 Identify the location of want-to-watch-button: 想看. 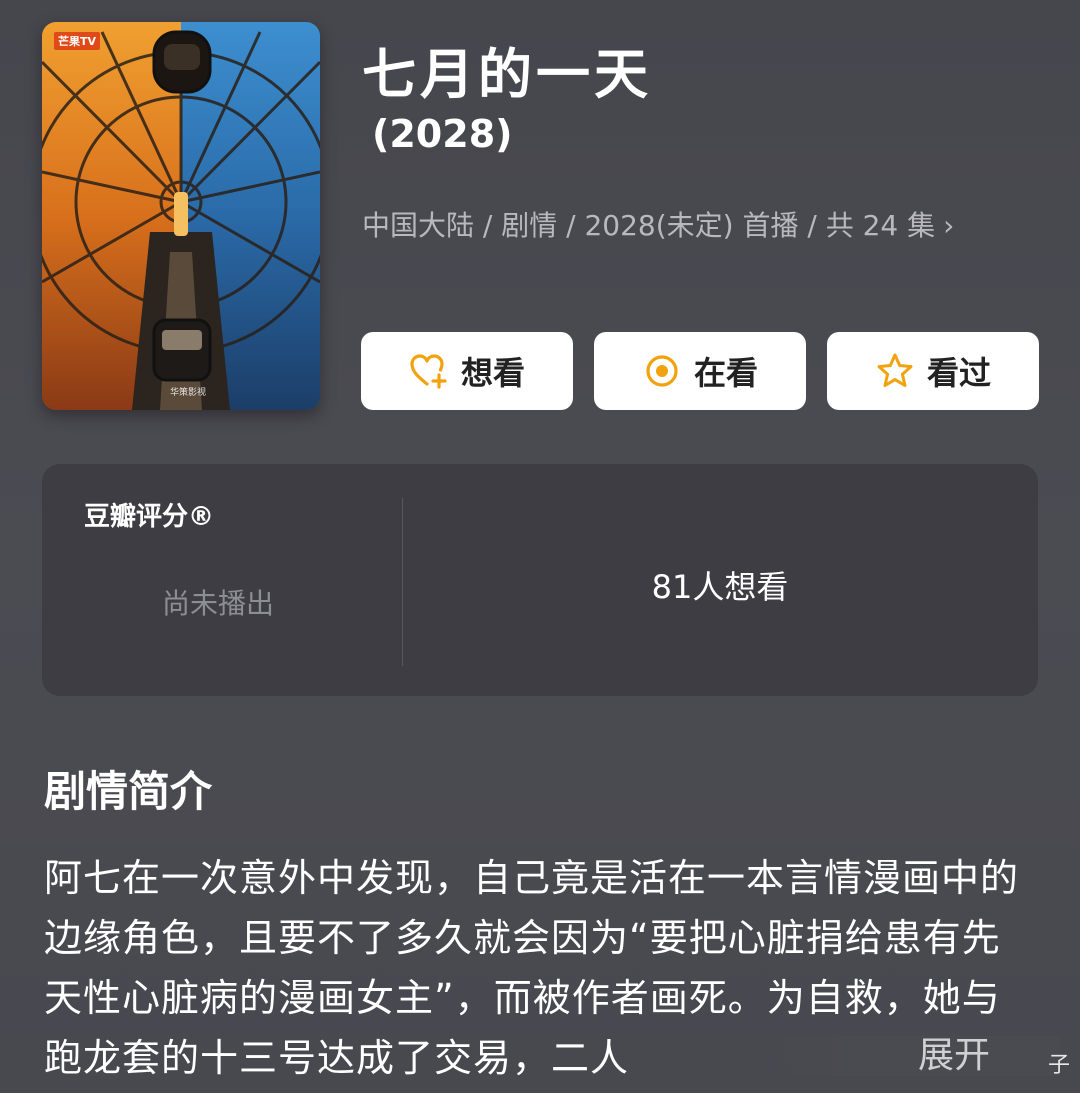
(467, 371).